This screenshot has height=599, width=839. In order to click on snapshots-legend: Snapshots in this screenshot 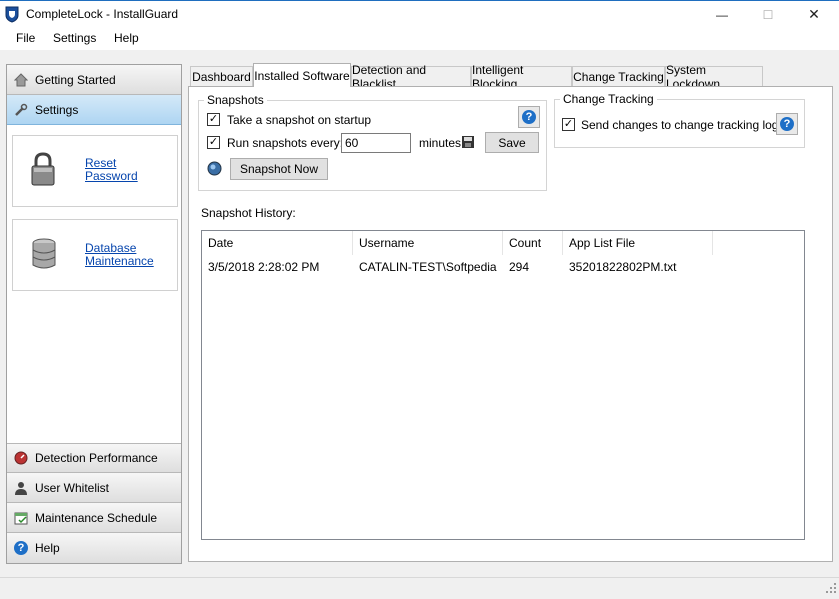, I will do `click(235, 100)`.